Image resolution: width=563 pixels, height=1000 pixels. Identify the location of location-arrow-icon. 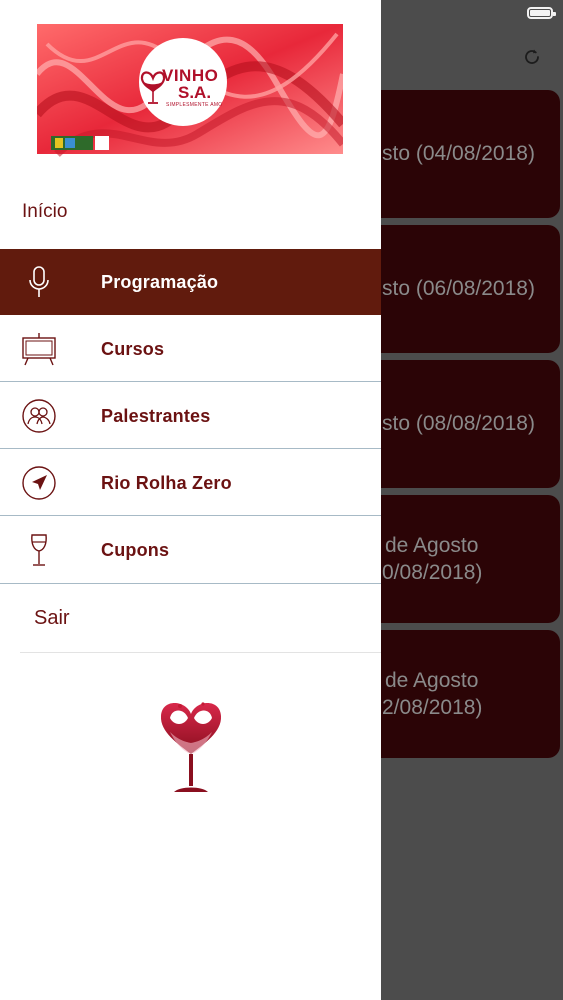
(39, 483).